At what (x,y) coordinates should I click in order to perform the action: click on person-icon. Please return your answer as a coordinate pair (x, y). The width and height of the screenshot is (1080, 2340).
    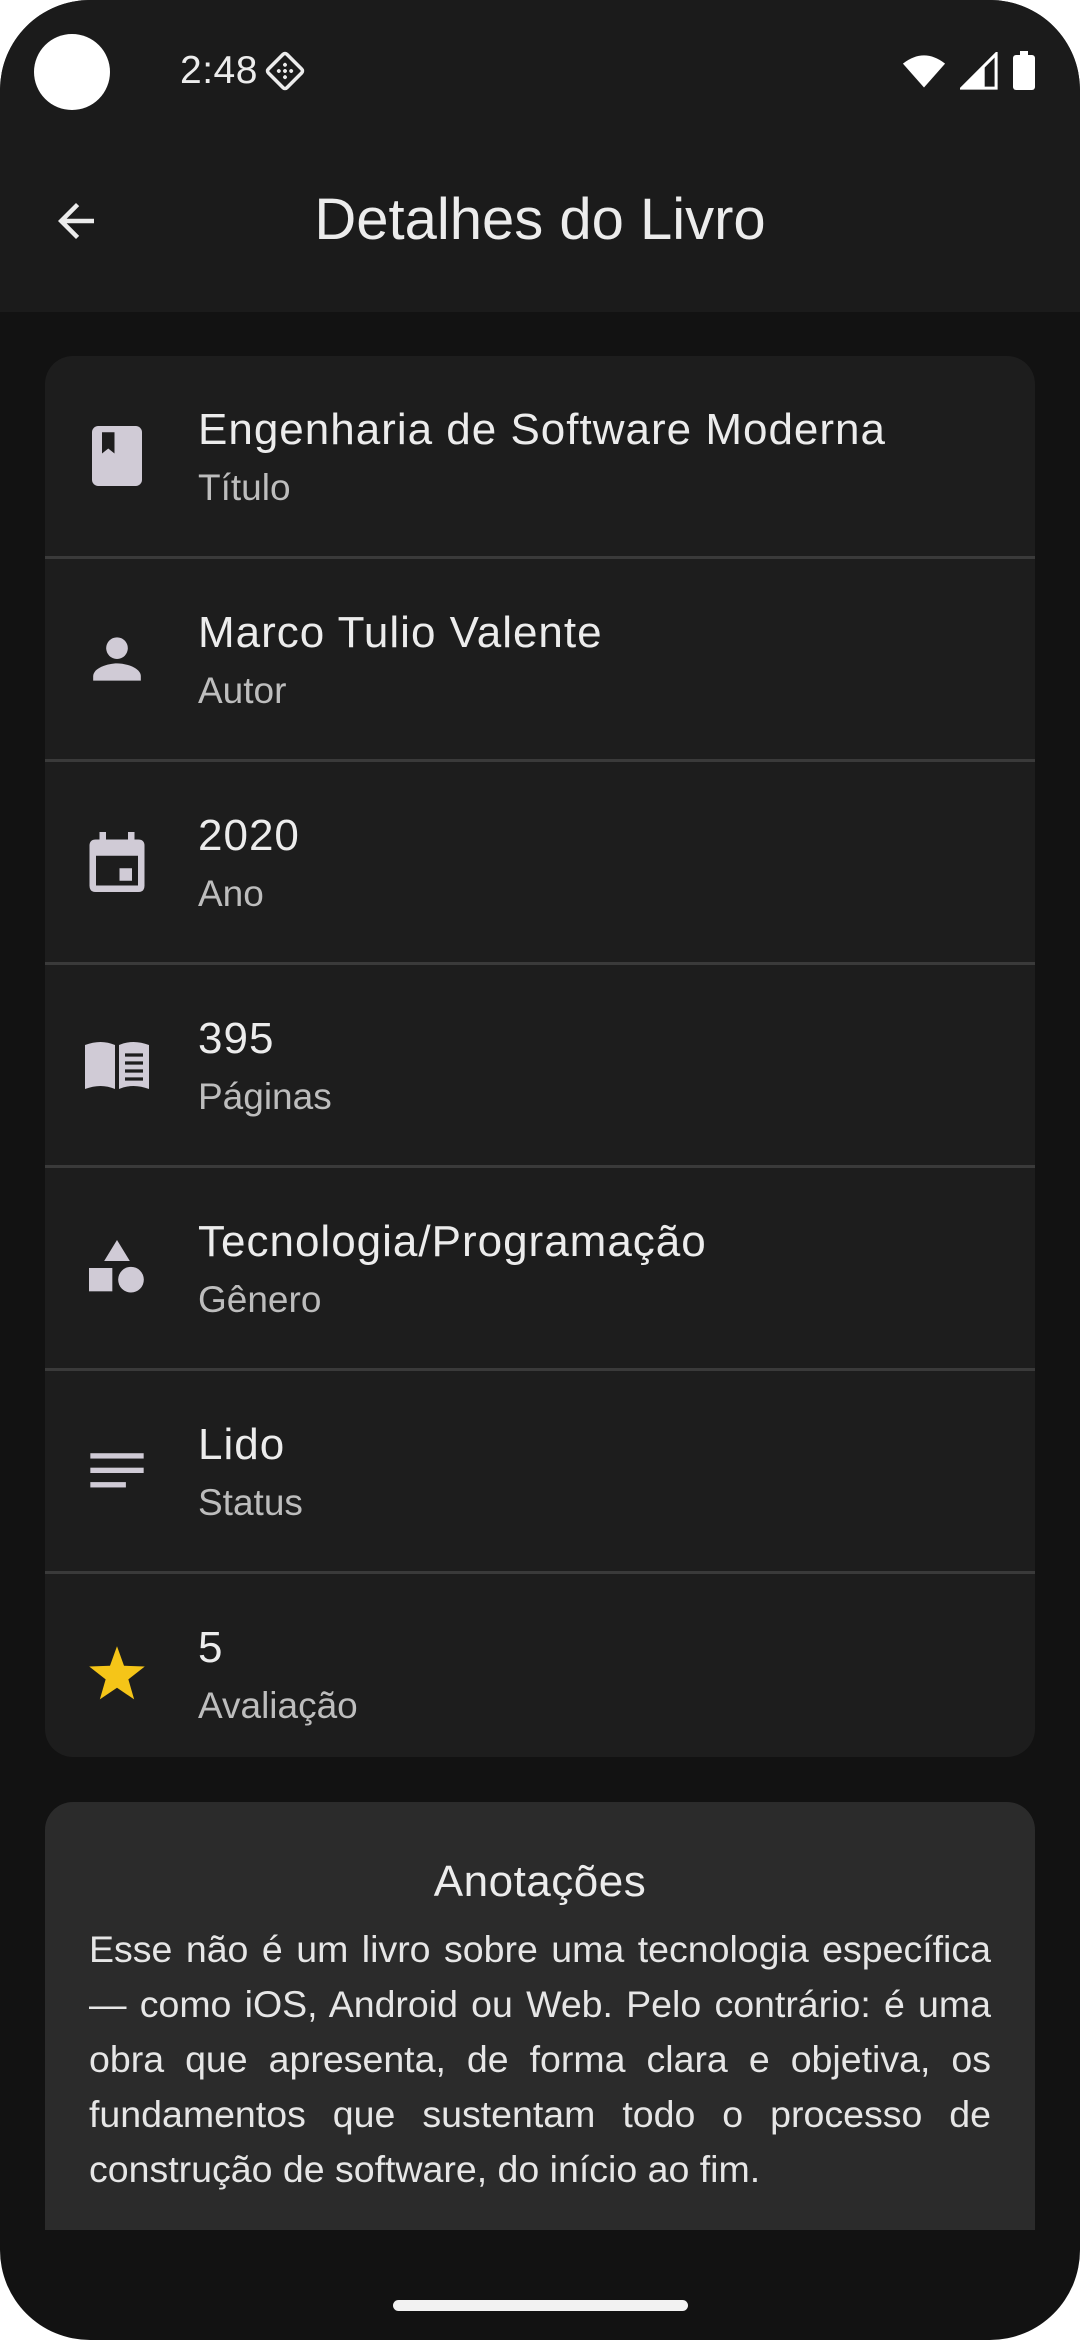
    Looking at the image, I should click on (117, 659).